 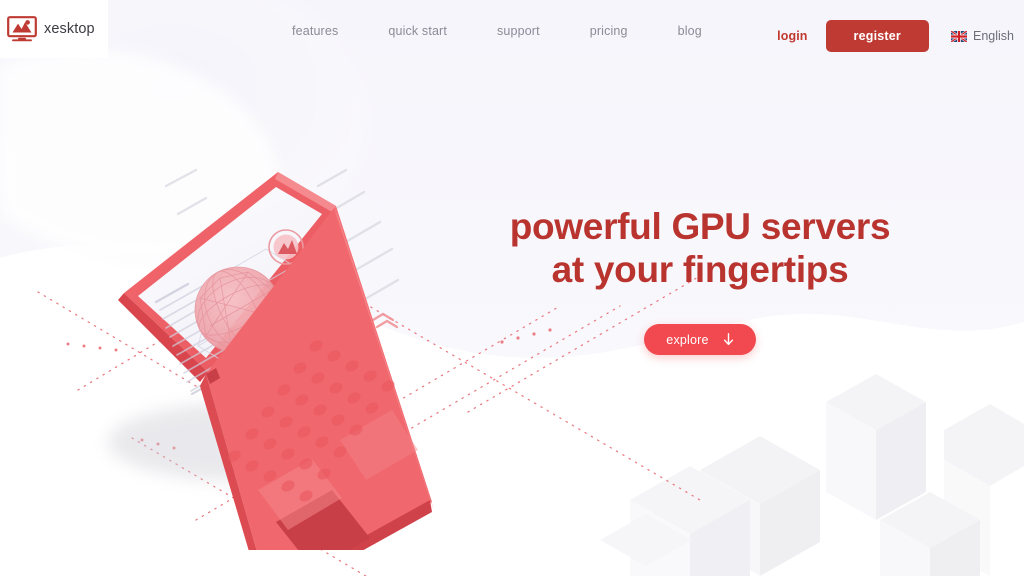 I want to click on language-label: English, so click(x=993, y=36).